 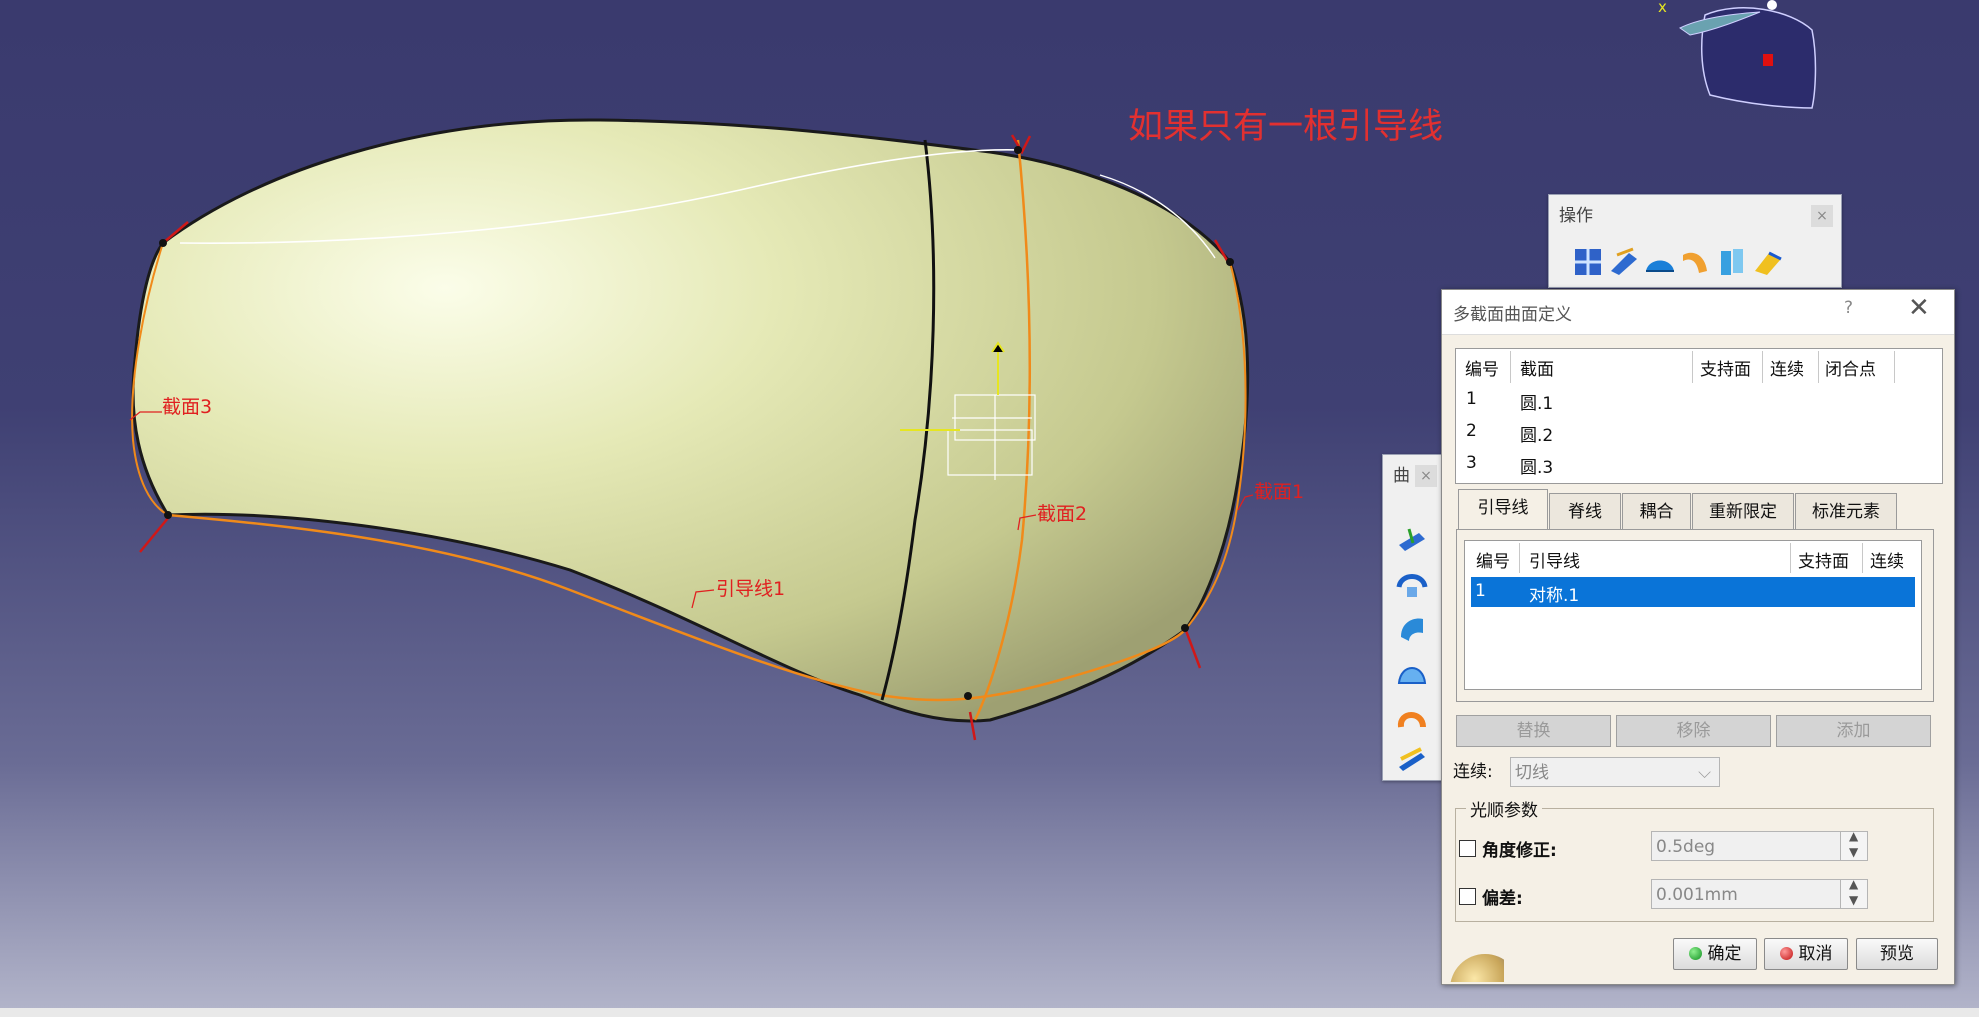 What do you see at coordinates (1848, 308) in the screenshot?
I see `help-button: ?` at bounding box center [1848, 308].